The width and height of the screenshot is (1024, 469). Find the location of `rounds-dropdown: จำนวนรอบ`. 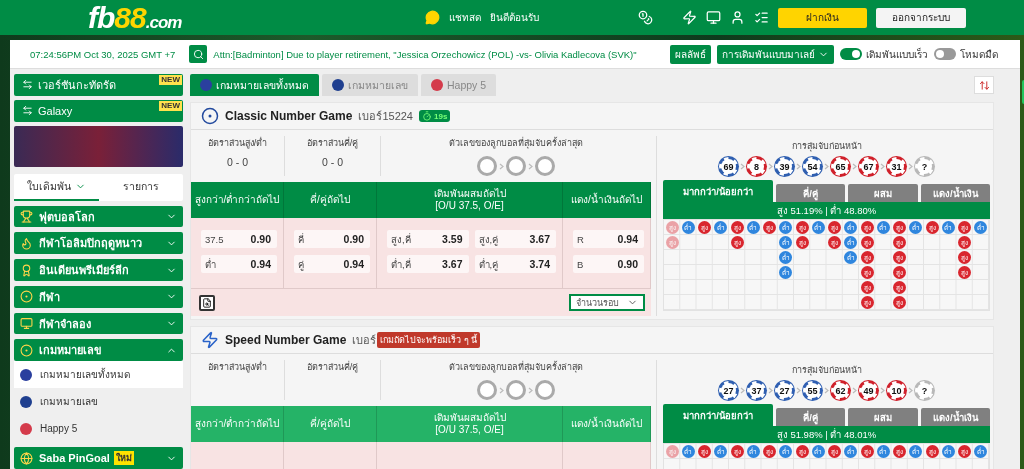

rounds-dropdown: จำนวนรอบ is located at coordinates (607, 302).